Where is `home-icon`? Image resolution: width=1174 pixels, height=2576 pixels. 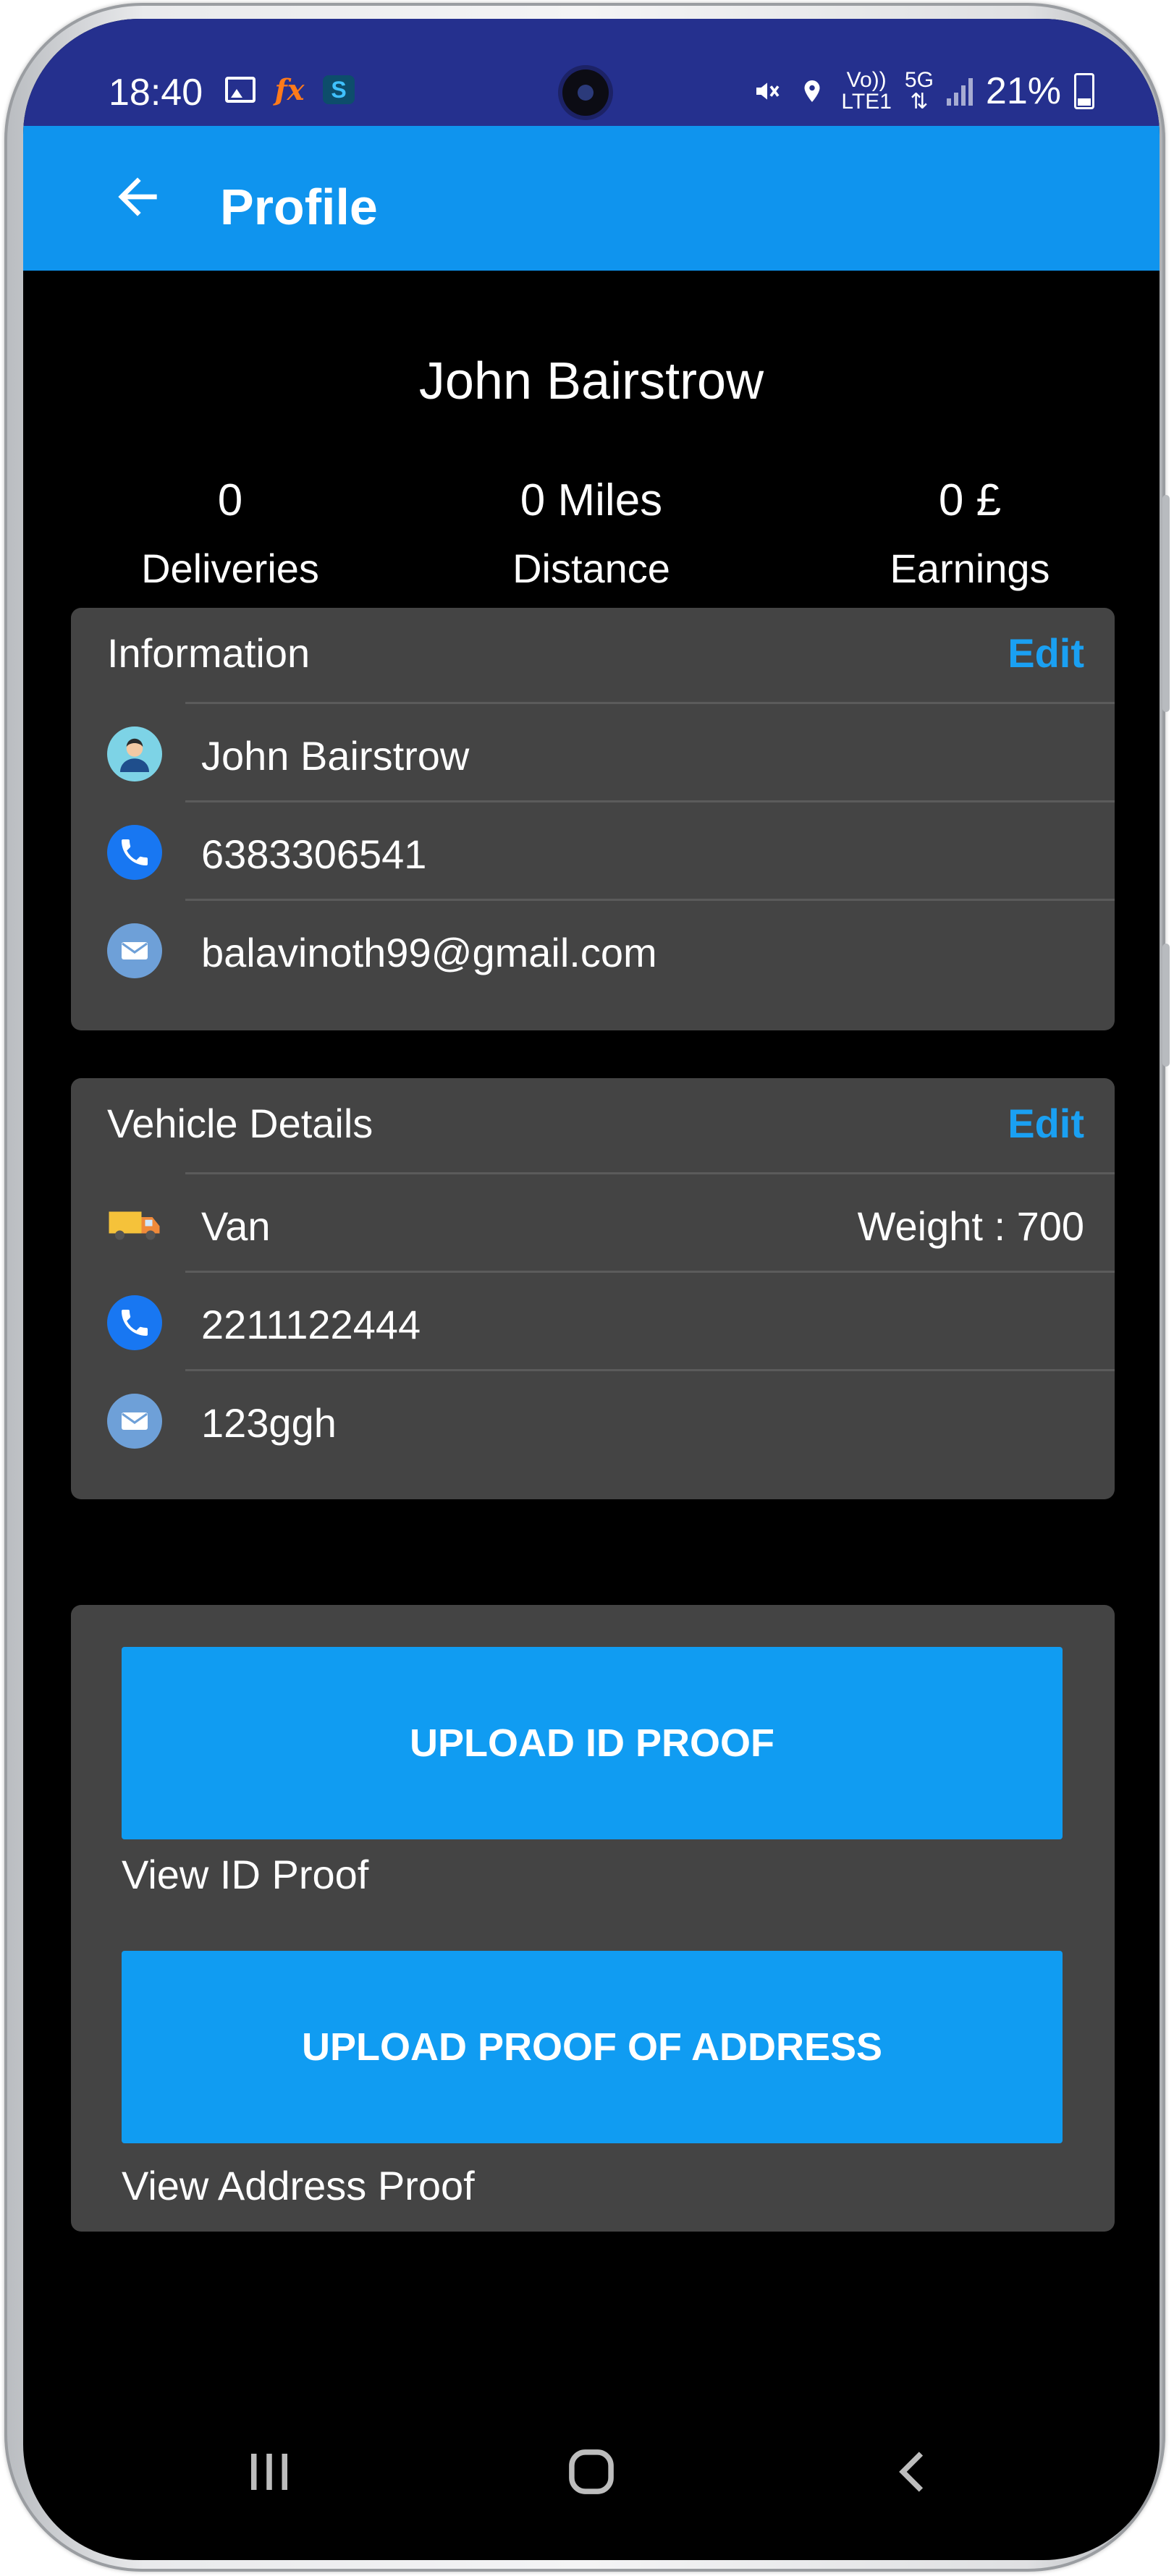 home-icon is located at coordinates (591, 2472).